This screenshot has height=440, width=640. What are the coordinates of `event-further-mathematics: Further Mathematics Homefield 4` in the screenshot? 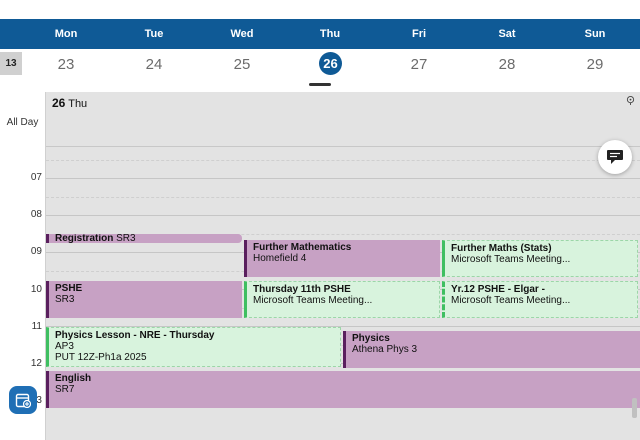 It's located at (342, 258).